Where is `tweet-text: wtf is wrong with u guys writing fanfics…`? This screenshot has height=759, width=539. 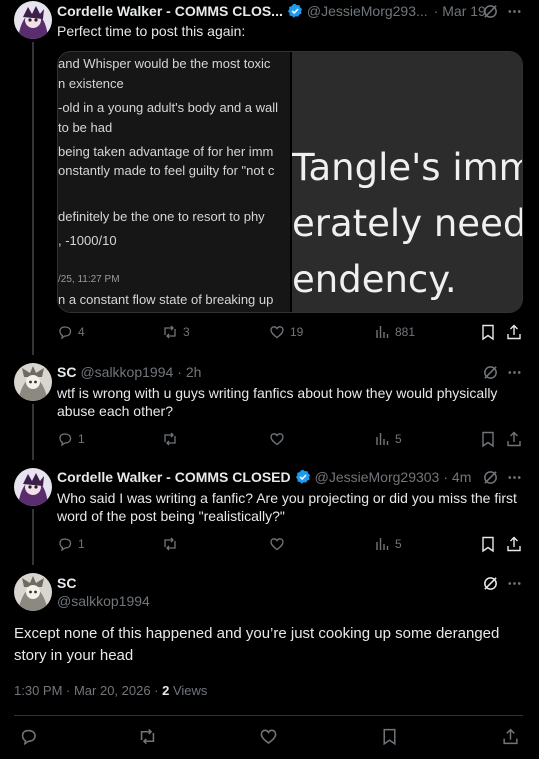 tweet-text: wtf is wrong with u guys writing fanfics… is located at coordinates (277, 402).